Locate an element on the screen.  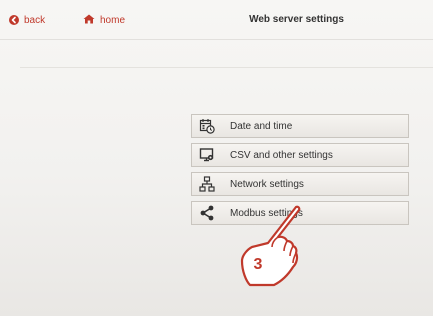
back-link: back is located at coordinates (27, 20).